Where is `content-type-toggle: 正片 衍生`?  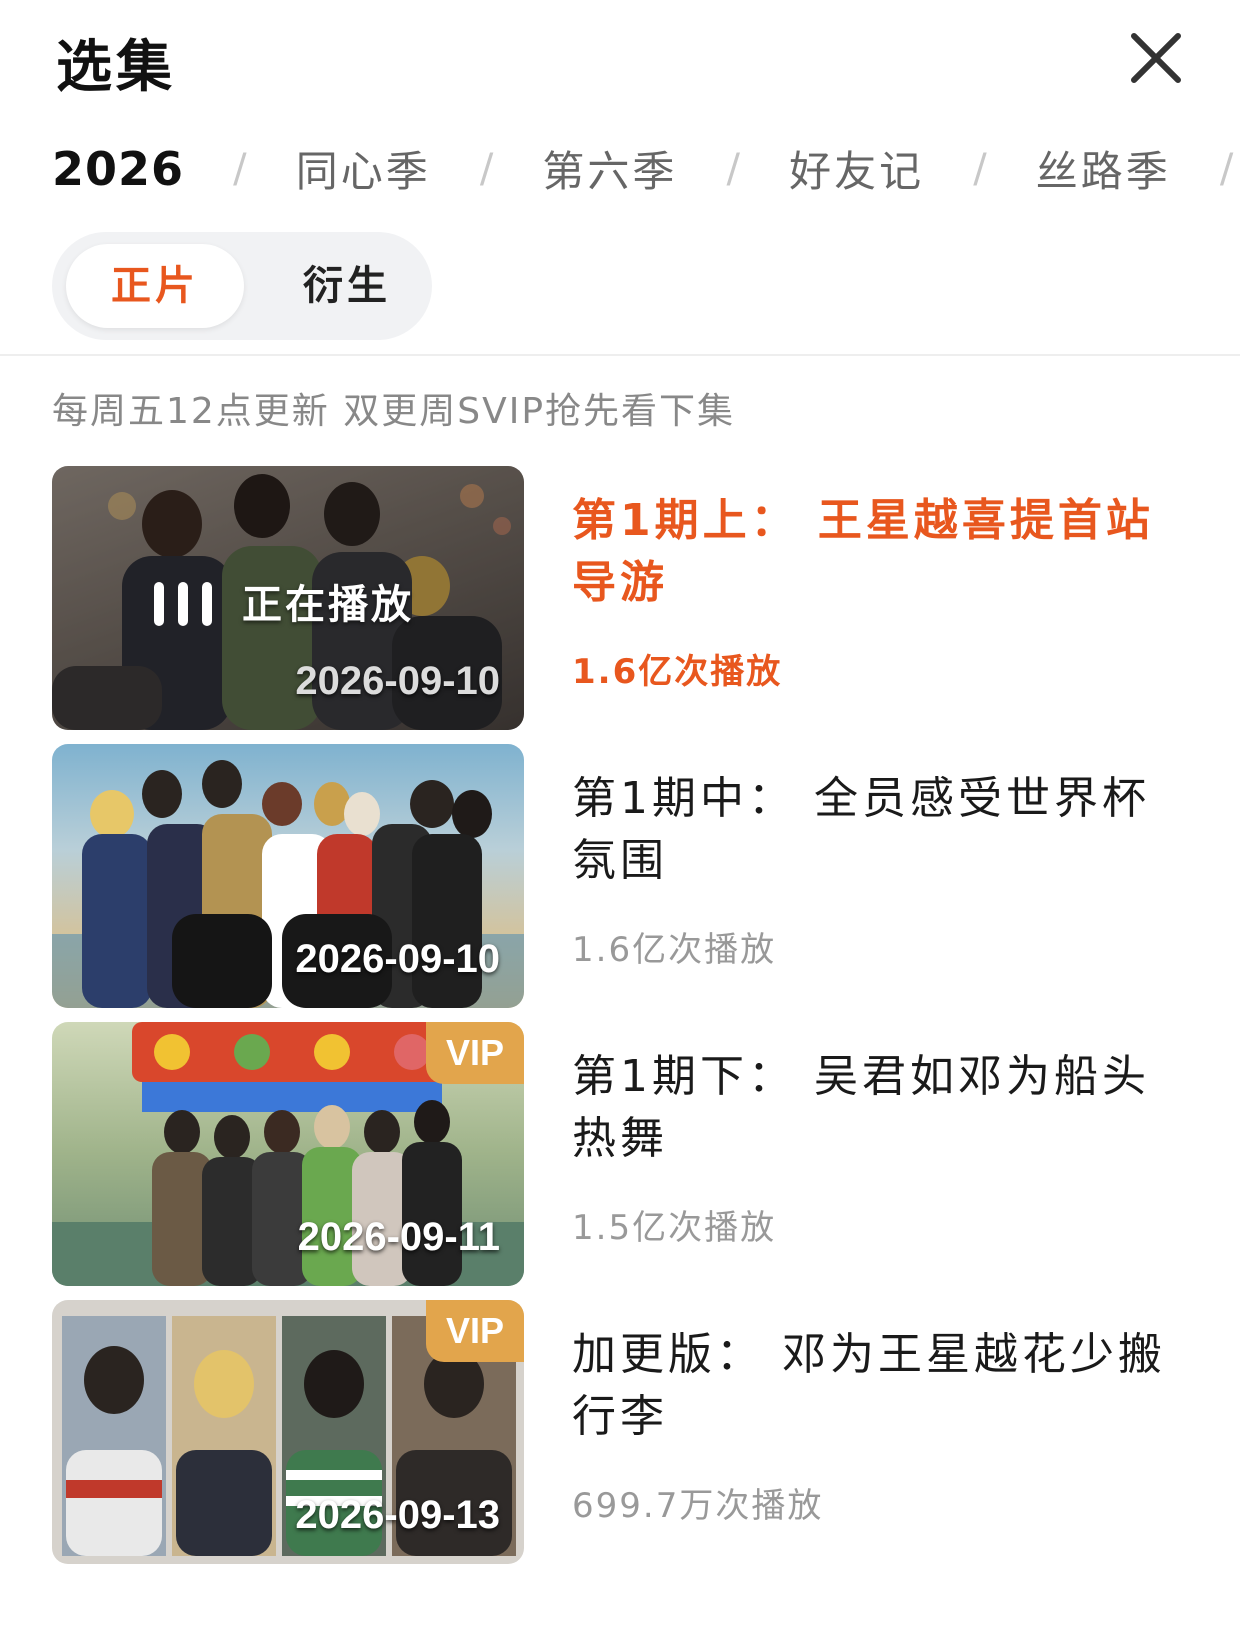
content-type-toggle: 正片 衍生 is located at coordinates (242, 286).